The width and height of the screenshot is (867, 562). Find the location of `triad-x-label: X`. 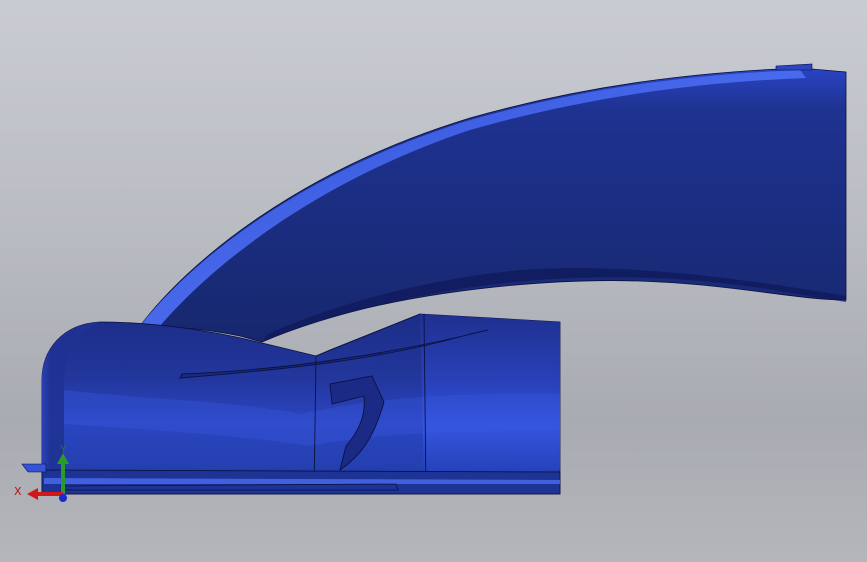

triad-x-label: X is located at coordinates (18, 491).